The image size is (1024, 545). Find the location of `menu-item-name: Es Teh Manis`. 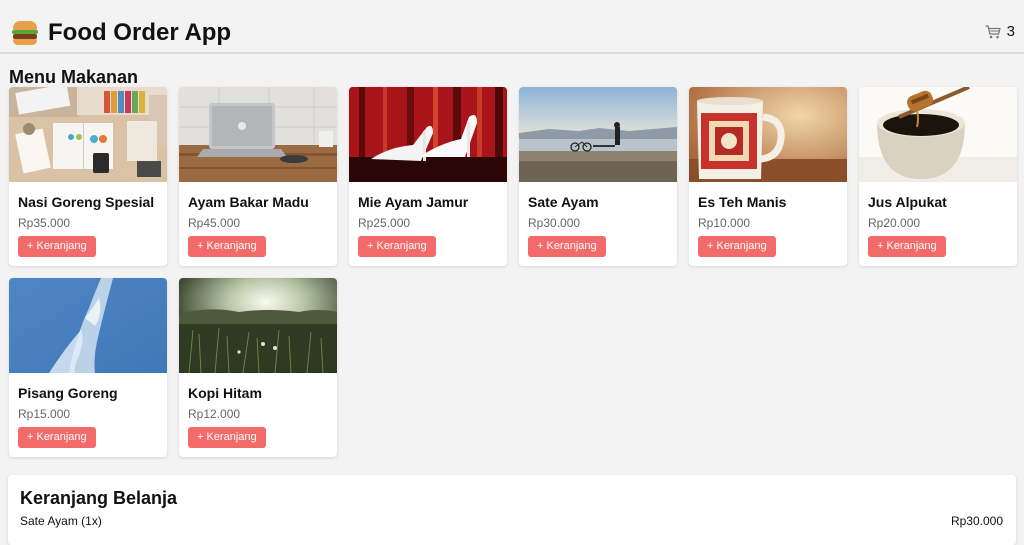

menu-item-name: Es Teh Manis is located at coordinates (742, 202).